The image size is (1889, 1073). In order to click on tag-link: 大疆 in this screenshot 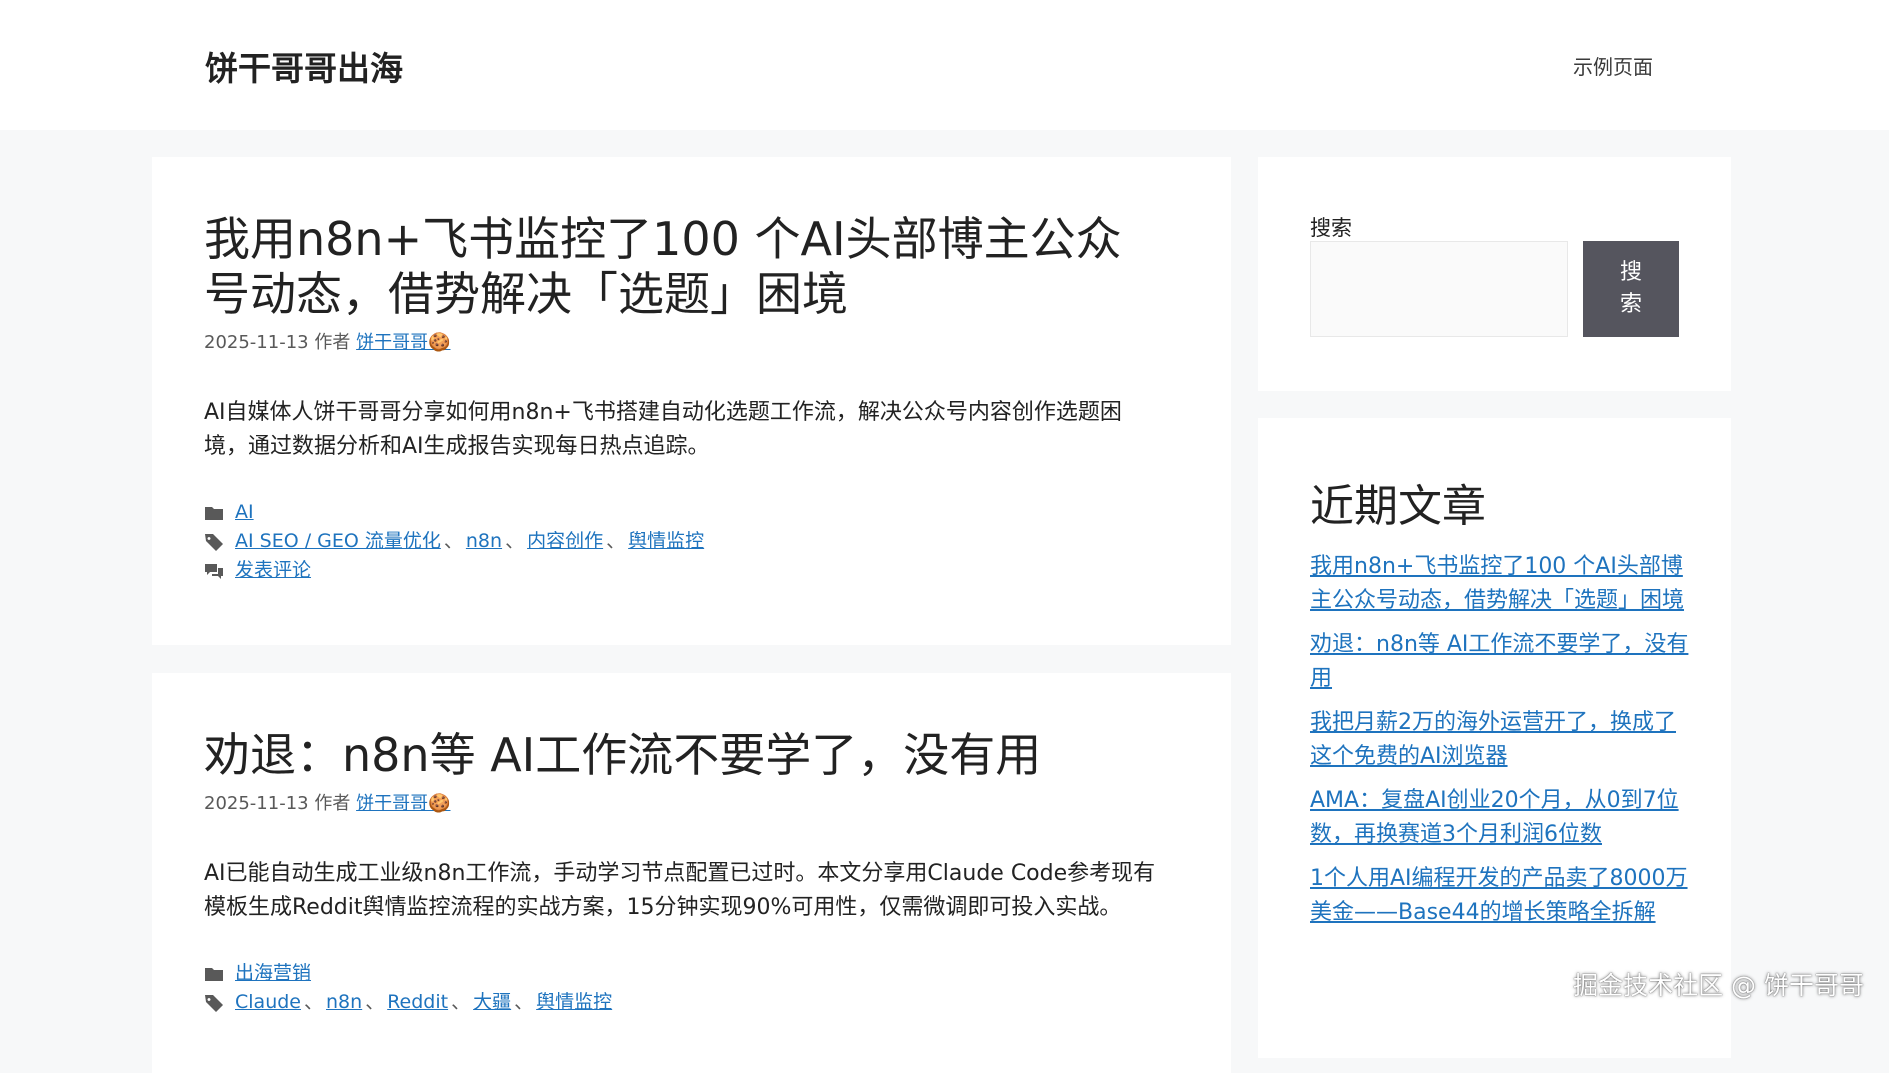, I will do `click(492, 1002)`.